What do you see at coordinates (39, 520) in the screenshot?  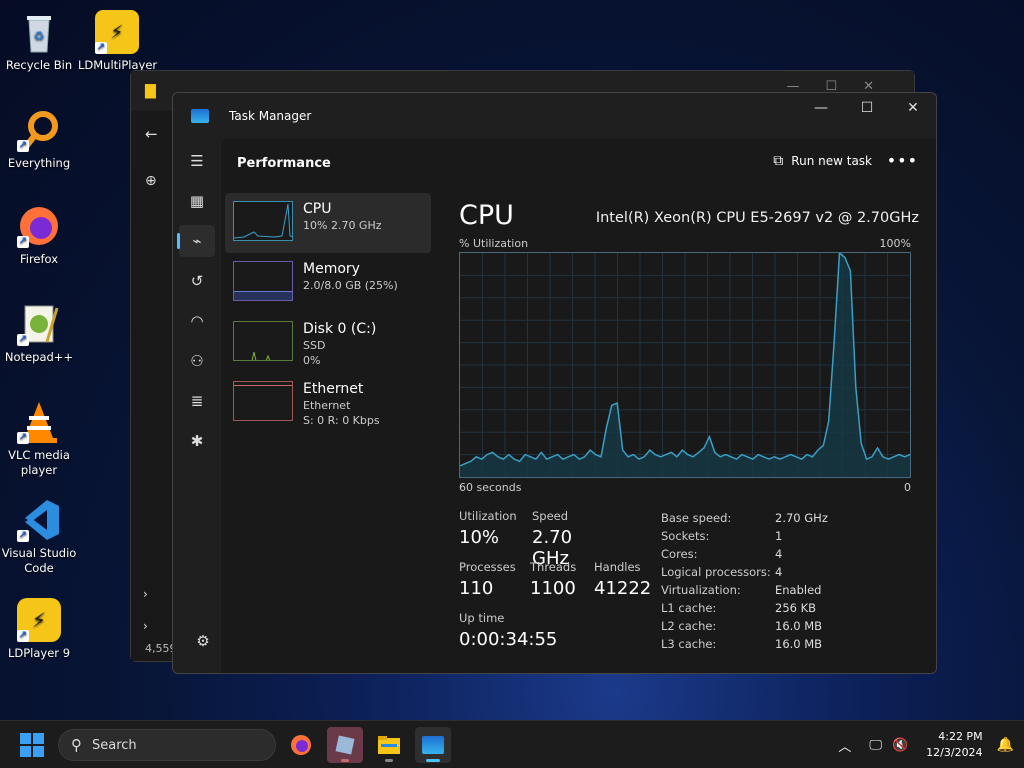 I see `vscode-icon: ↗` at bounding box center [39, 520].